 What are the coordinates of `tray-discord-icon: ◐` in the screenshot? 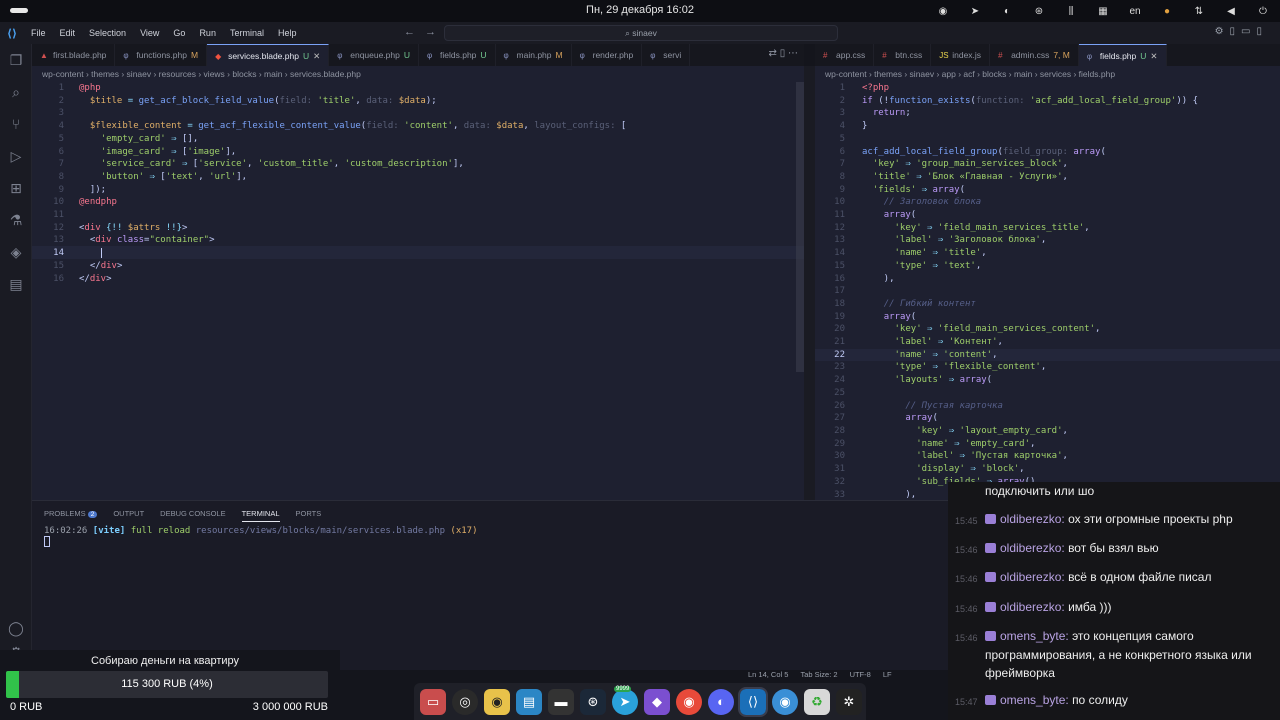 It's located at (1007, 11).